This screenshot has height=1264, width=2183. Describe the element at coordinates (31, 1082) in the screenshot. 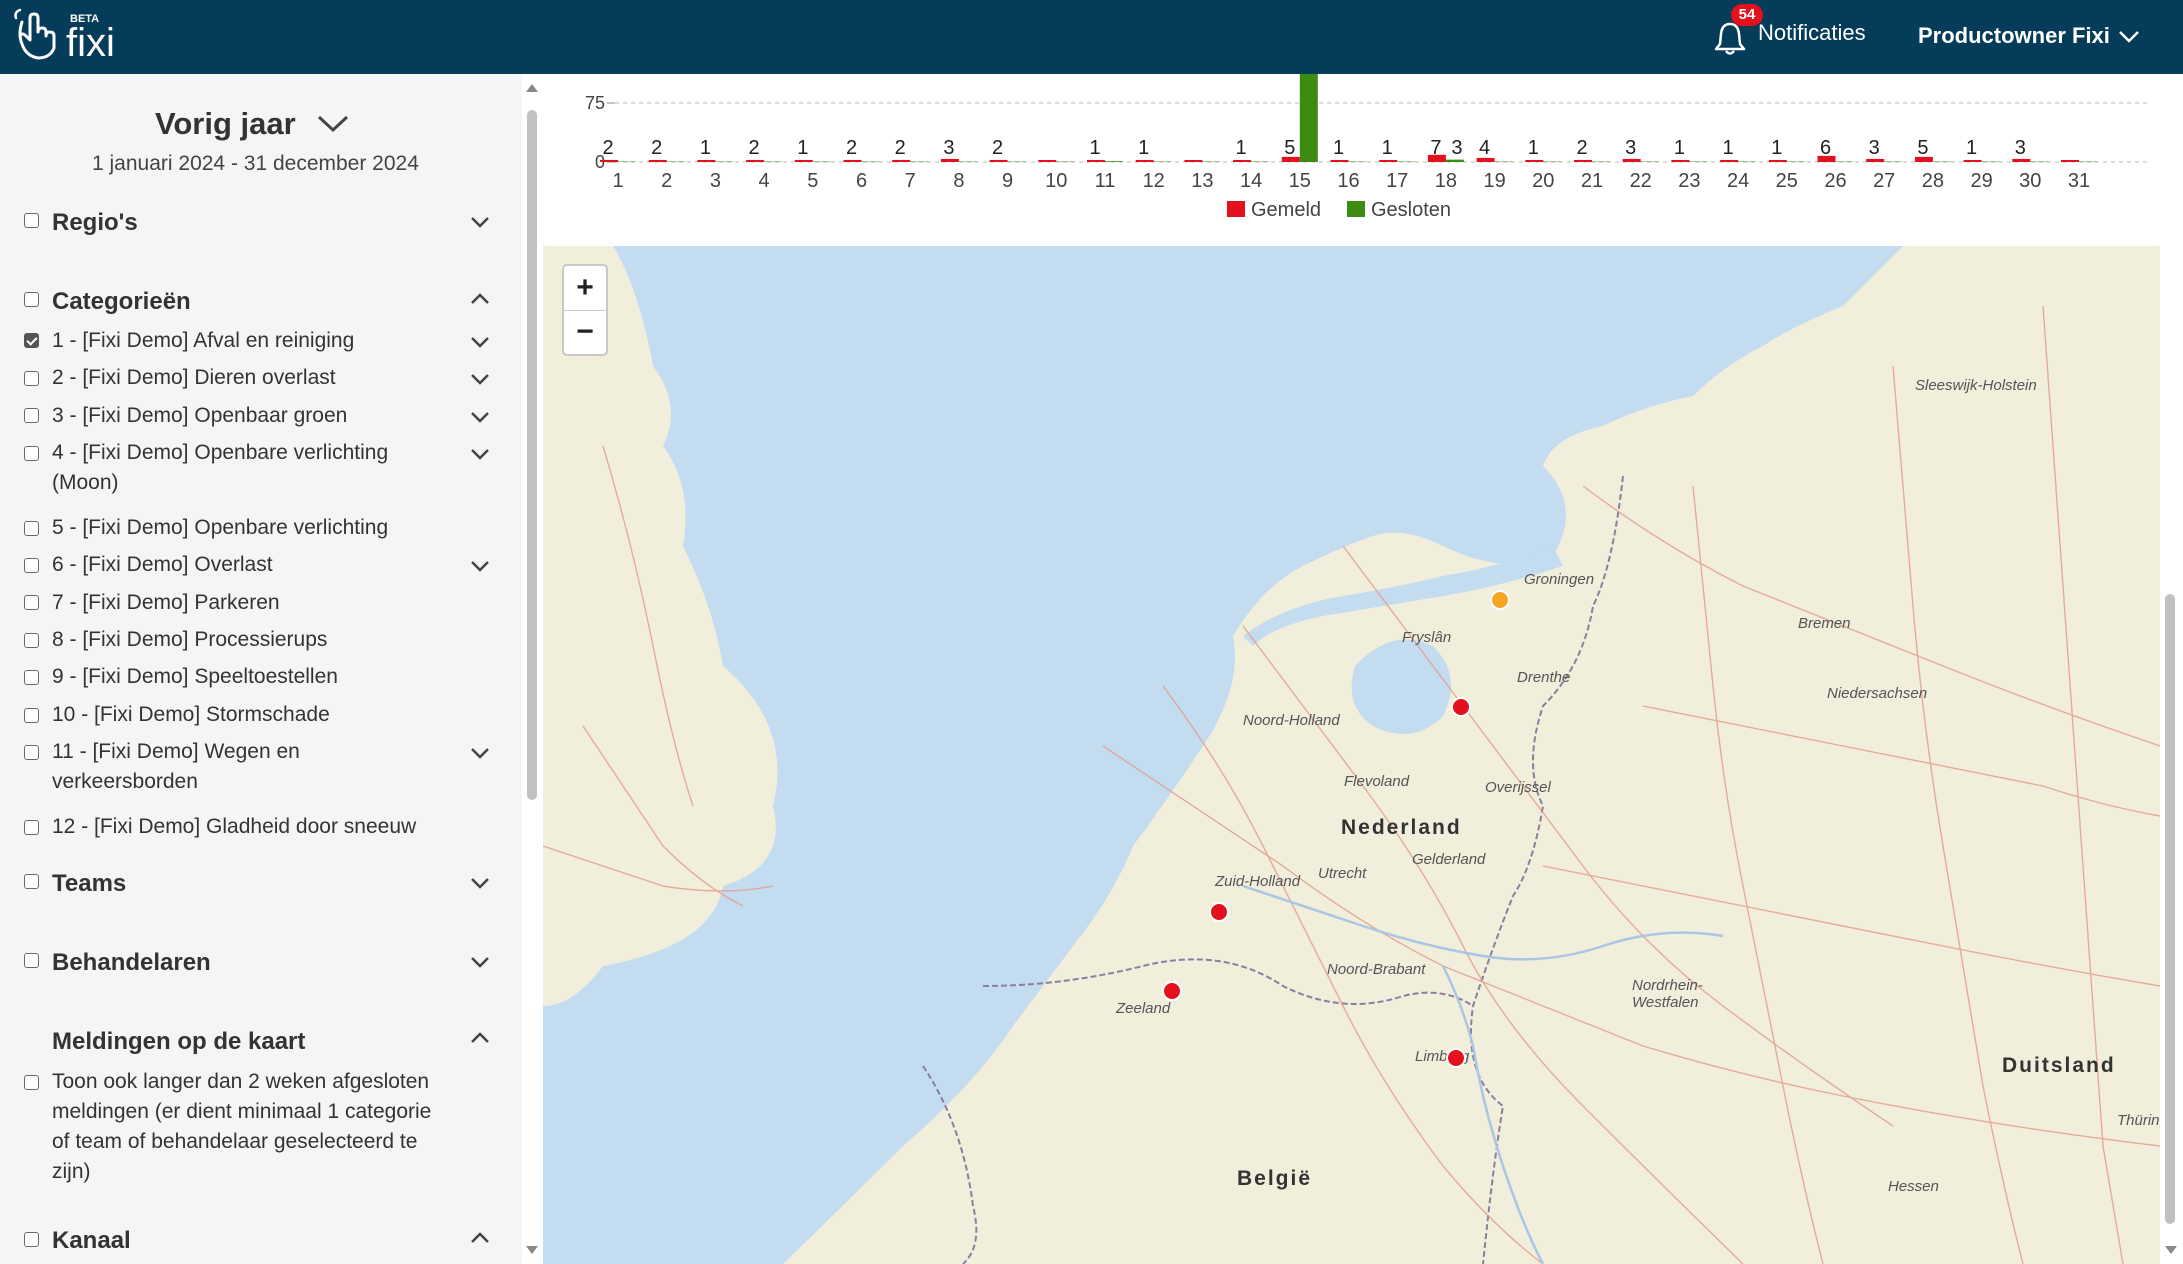

I see `meldingen-option-checkbox` at that location.